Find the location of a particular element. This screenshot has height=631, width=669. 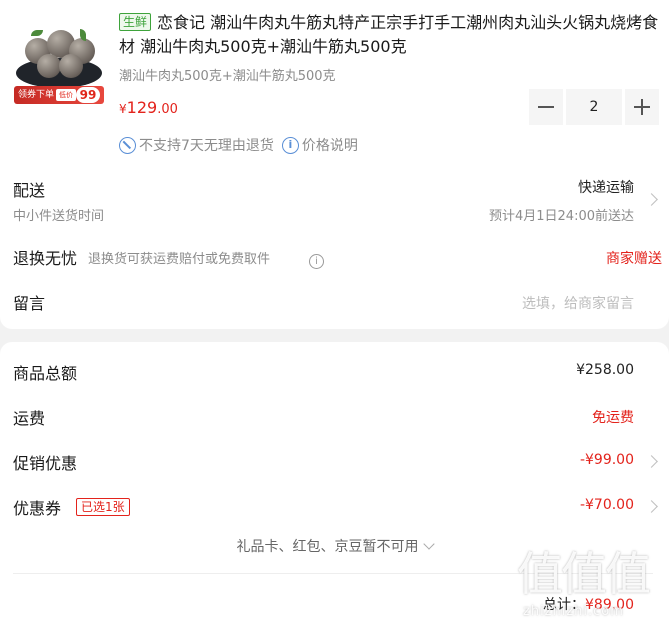

plus-icon-vertical is located at coordinates (642, 107).